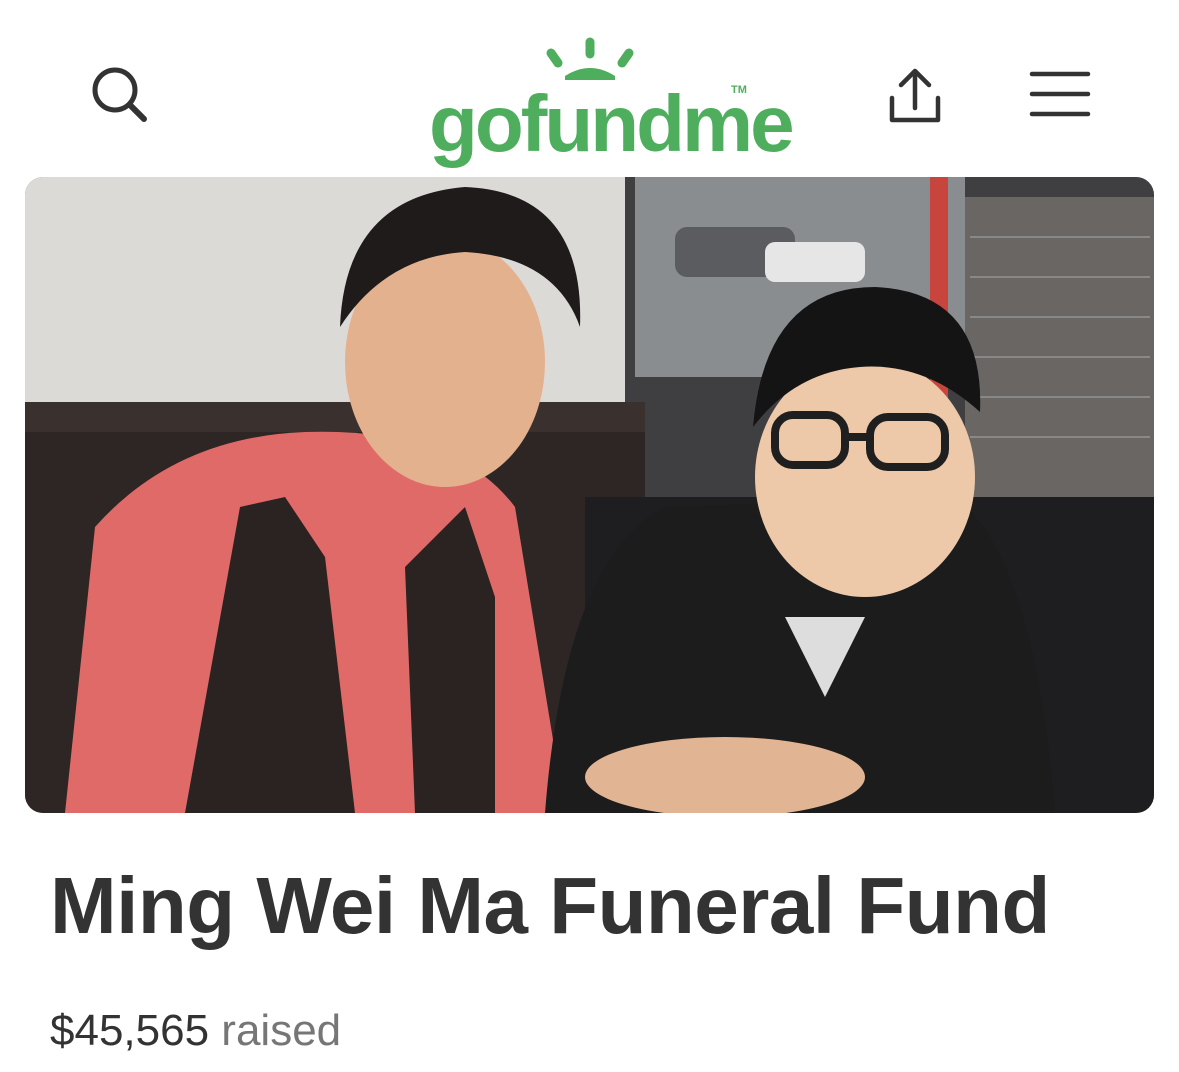 The height and width of the screenshot is (1072, 1179). What do you see at coordinates (612, 123) in the screenshot?
I see `logo-wordmark: gofundme` at bounding box center [612, 123].